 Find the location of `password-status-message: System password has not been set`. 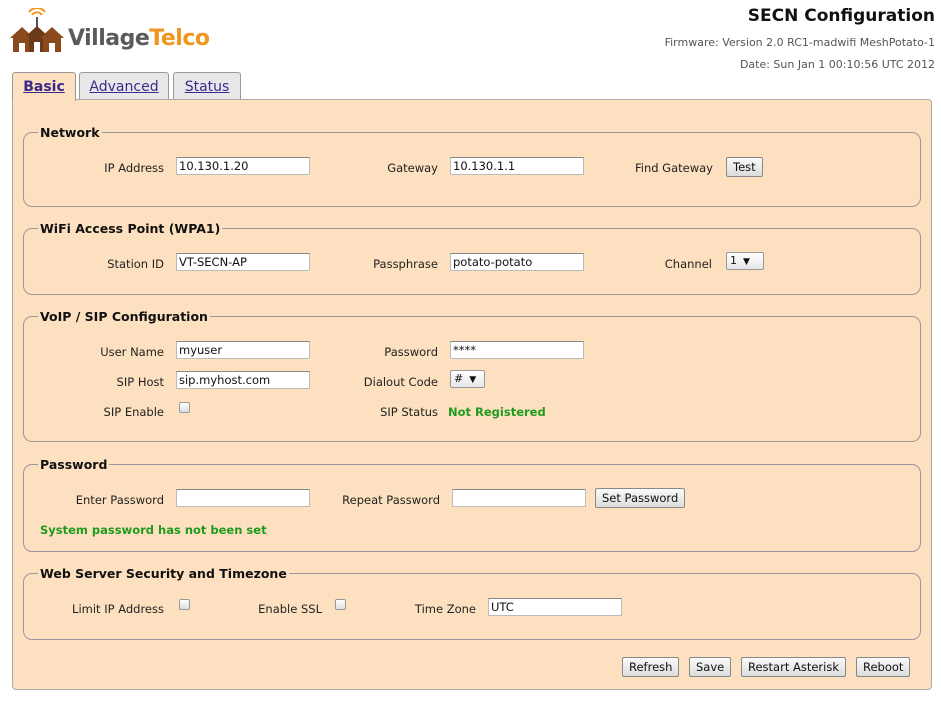

password-status-message: System password has not been set is located at coordinates (153, 530).